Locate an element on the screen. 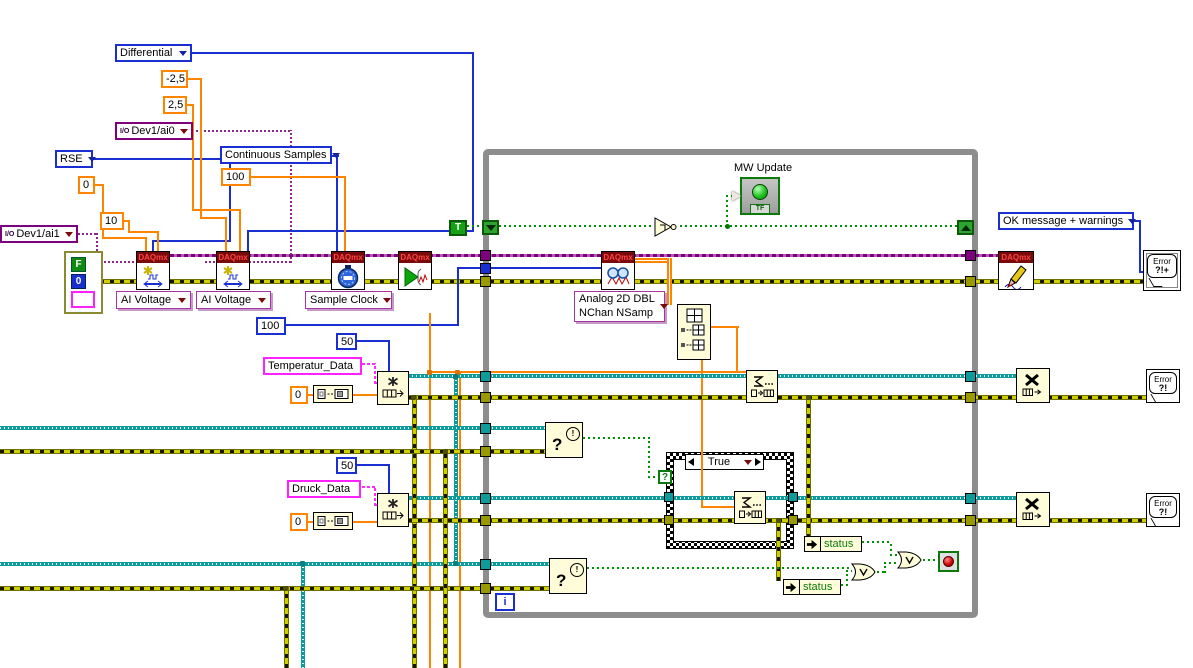  queue-status-node-2: ? ! is located at coordinates (568, 576).